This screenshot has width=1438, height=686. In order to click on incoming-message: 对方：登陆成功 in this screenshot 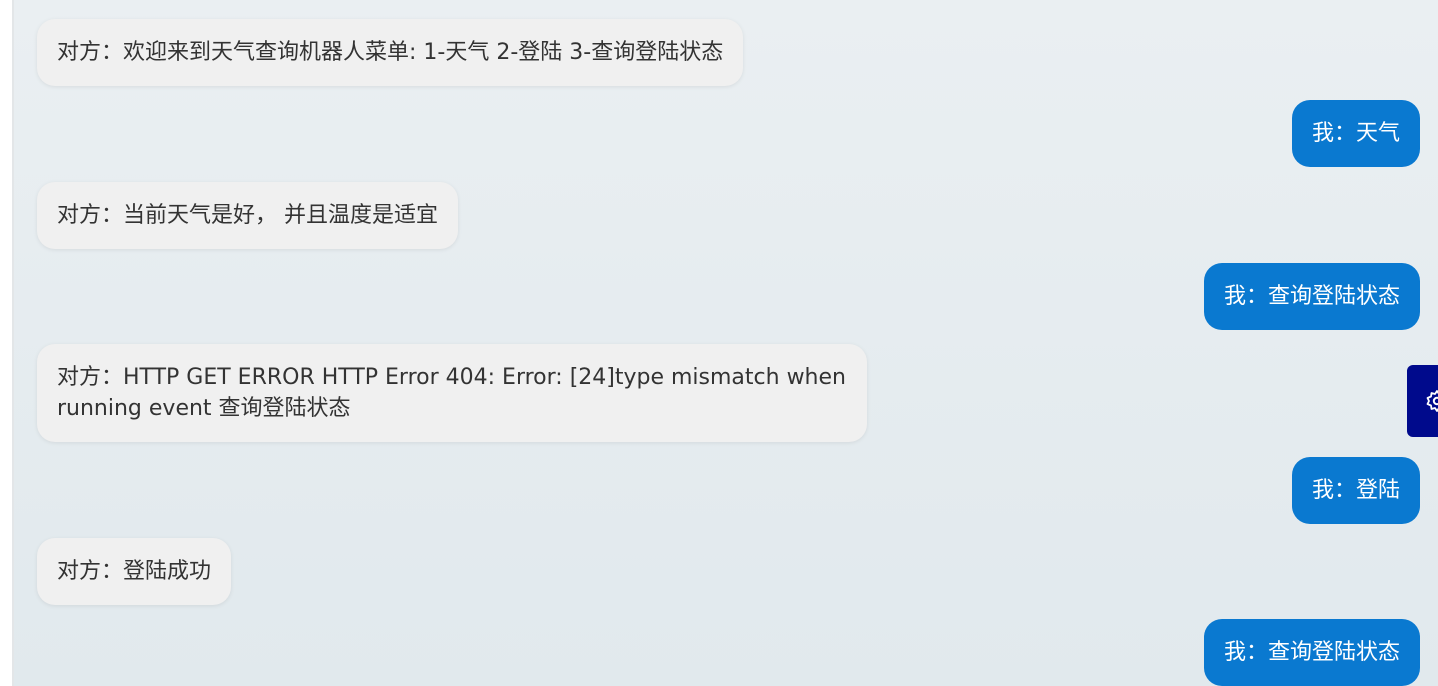, I will do `click(134, 571)`.